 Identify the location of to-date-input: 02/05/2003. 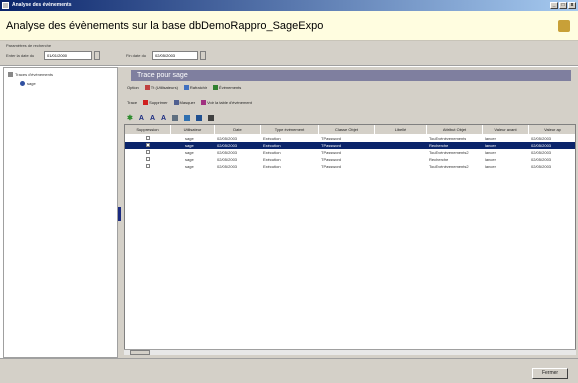
(175, 55).